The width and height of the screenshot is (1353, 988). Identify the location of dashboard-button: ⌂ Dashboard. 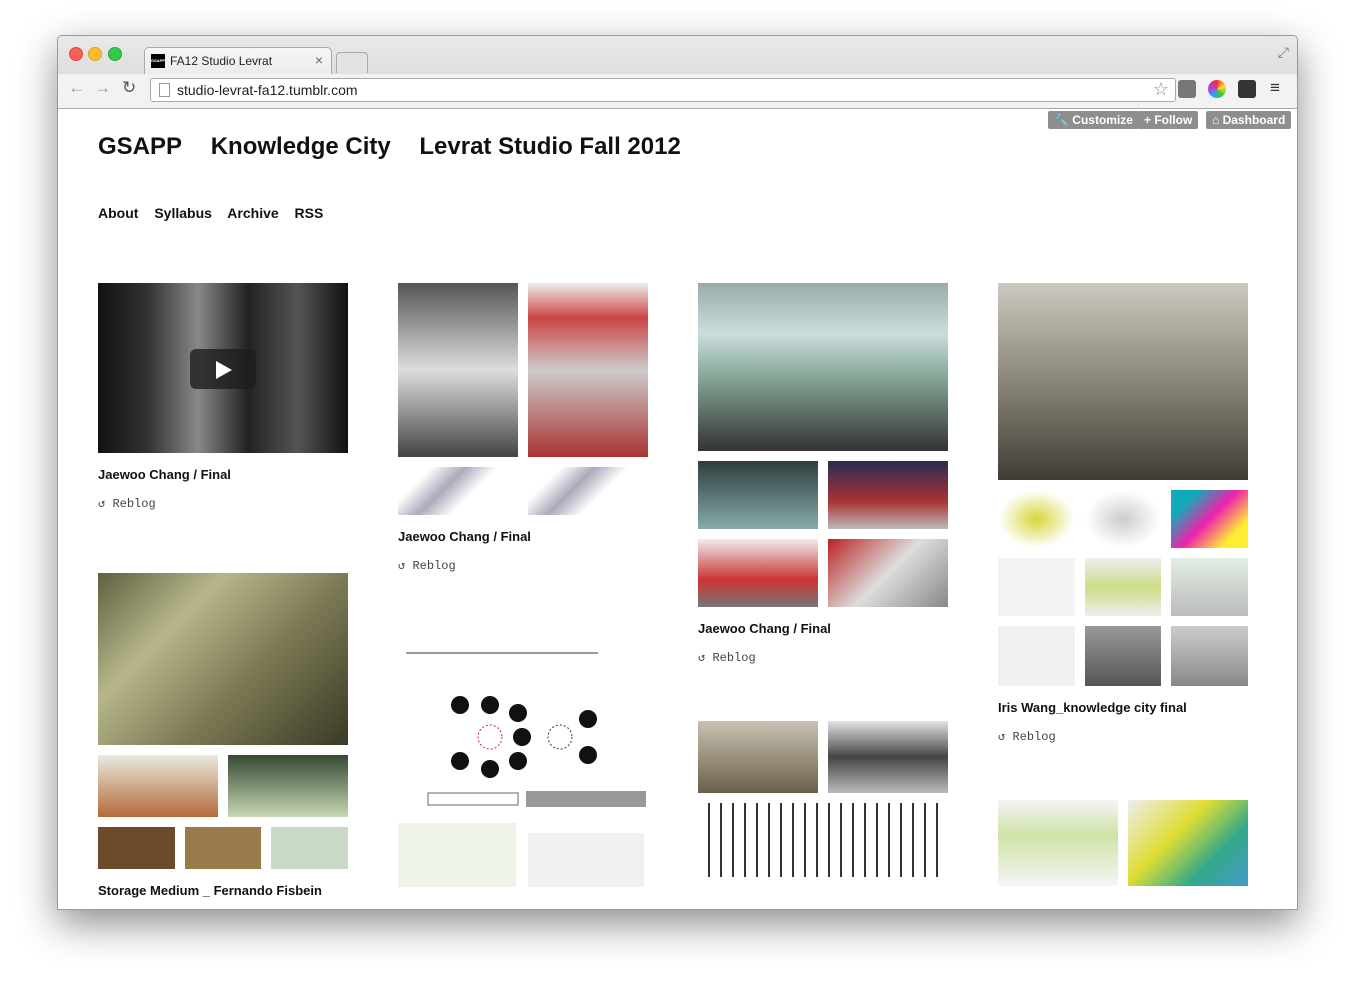
(1249, 120).